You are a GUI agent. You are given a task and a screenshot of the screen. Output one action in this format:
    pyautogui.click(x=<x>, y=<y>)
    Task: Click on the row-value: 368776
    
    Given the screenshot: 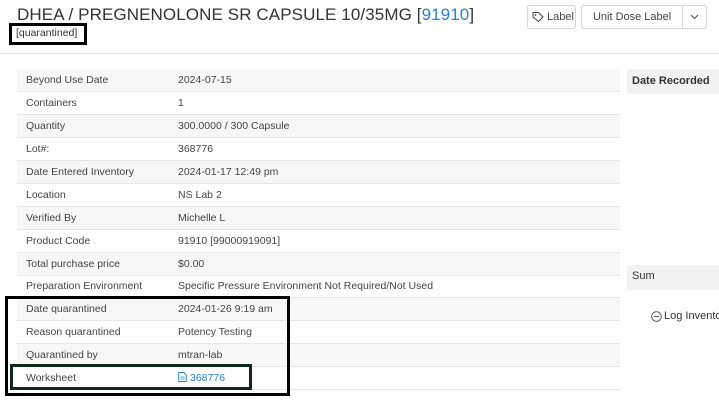 What is the action you would take?
    pyautogui.click(x=399, y=149)
    